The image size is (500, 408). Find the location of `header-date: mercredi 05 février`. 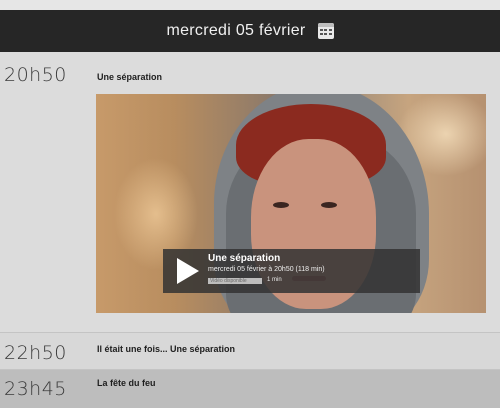

header-date: mercredi 05 février is located at coordinates (236, 30).